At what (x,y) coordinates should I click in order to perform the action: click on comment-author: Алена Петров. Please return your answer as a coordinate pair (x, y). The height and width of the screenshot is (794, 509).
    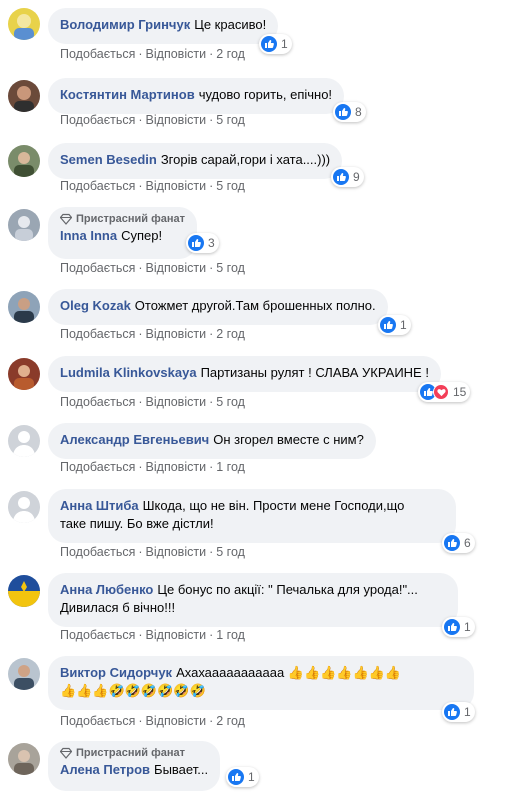
    Looking at the image, I should click on (105, 769).